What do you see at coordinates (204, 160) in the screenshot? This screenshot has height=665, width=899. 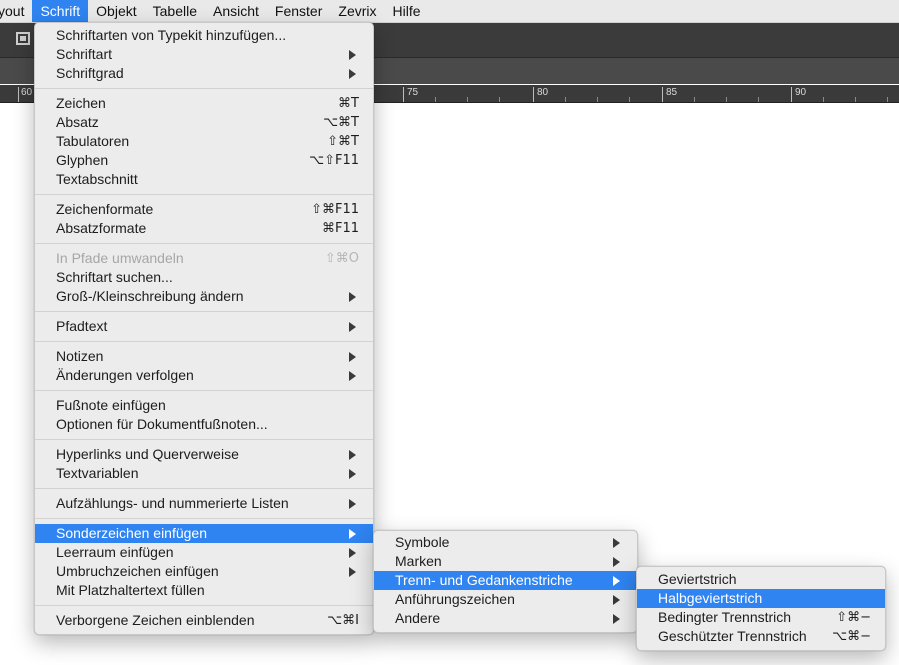 I see `menu-item-glyphen: Glyphen ⌥⇧F11` at bounding box center [204, 160].